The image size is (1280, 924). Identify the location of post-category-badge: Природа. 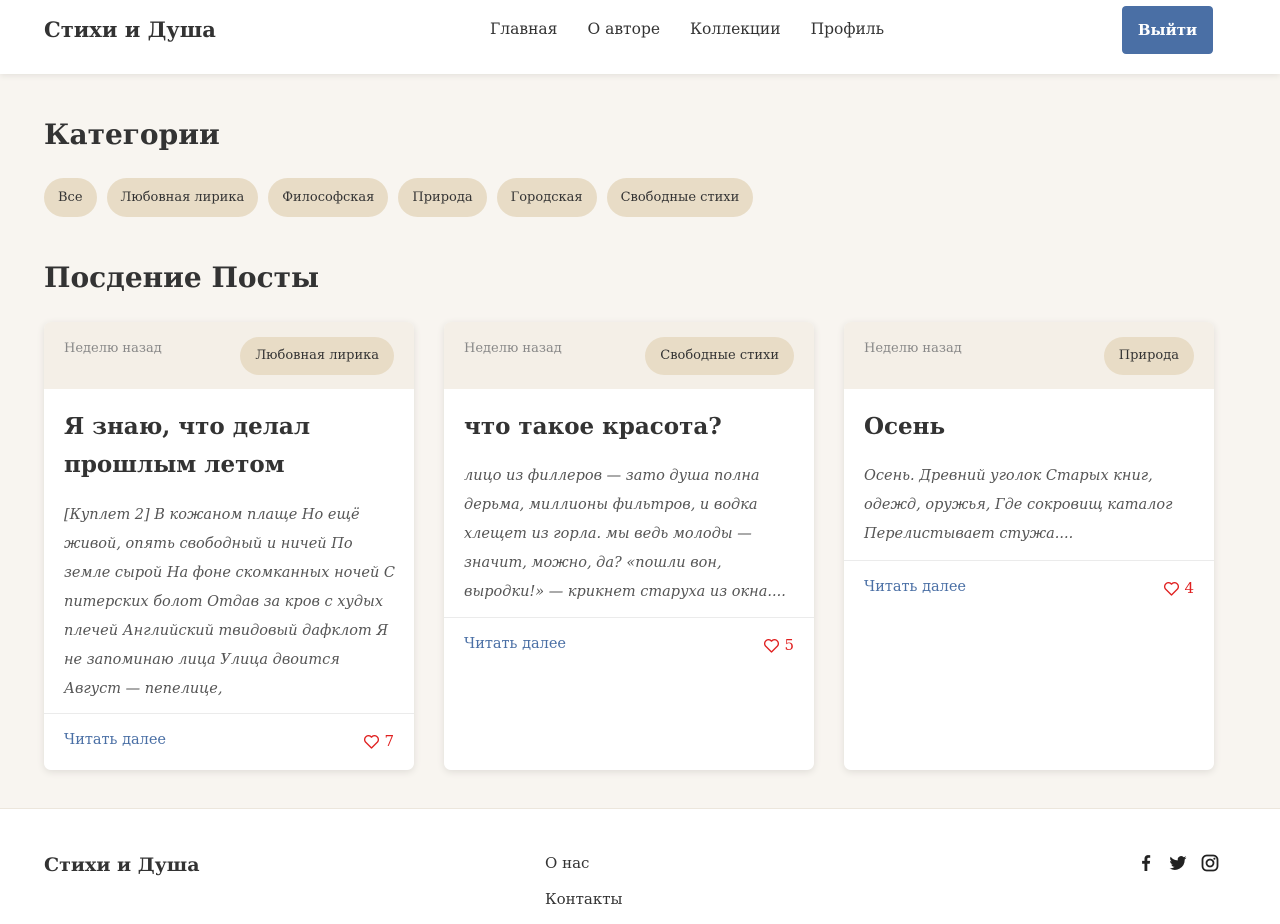
(1148, 356).